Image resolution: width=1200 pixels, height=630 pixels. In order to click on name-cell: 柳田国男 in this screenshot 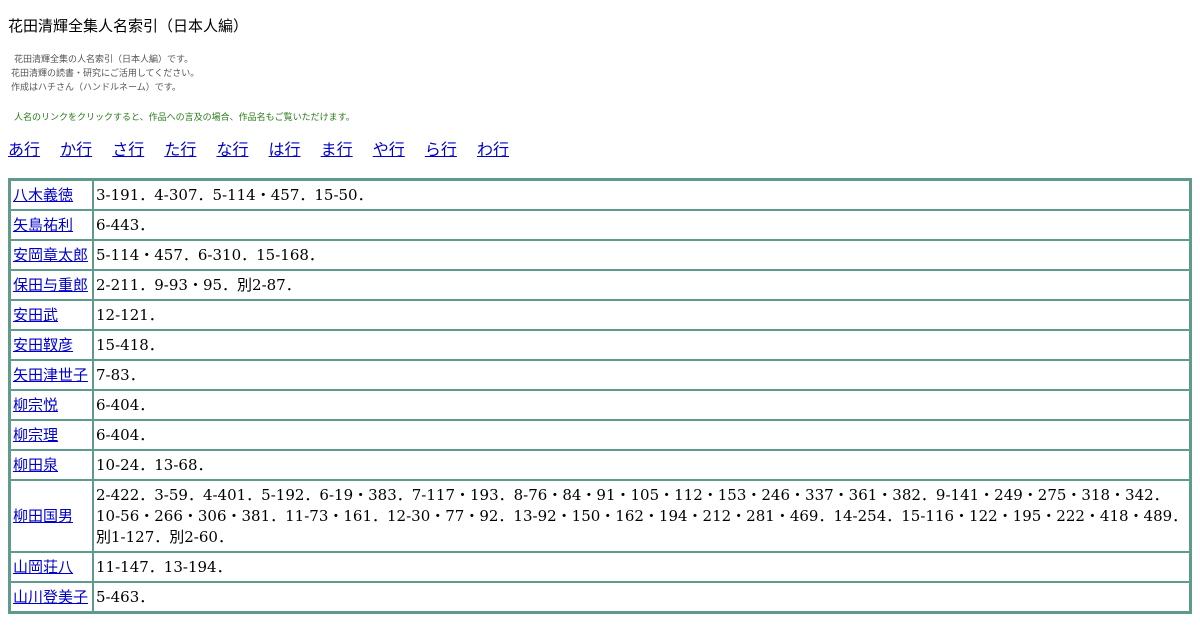, I will do `click(51, 516)`.